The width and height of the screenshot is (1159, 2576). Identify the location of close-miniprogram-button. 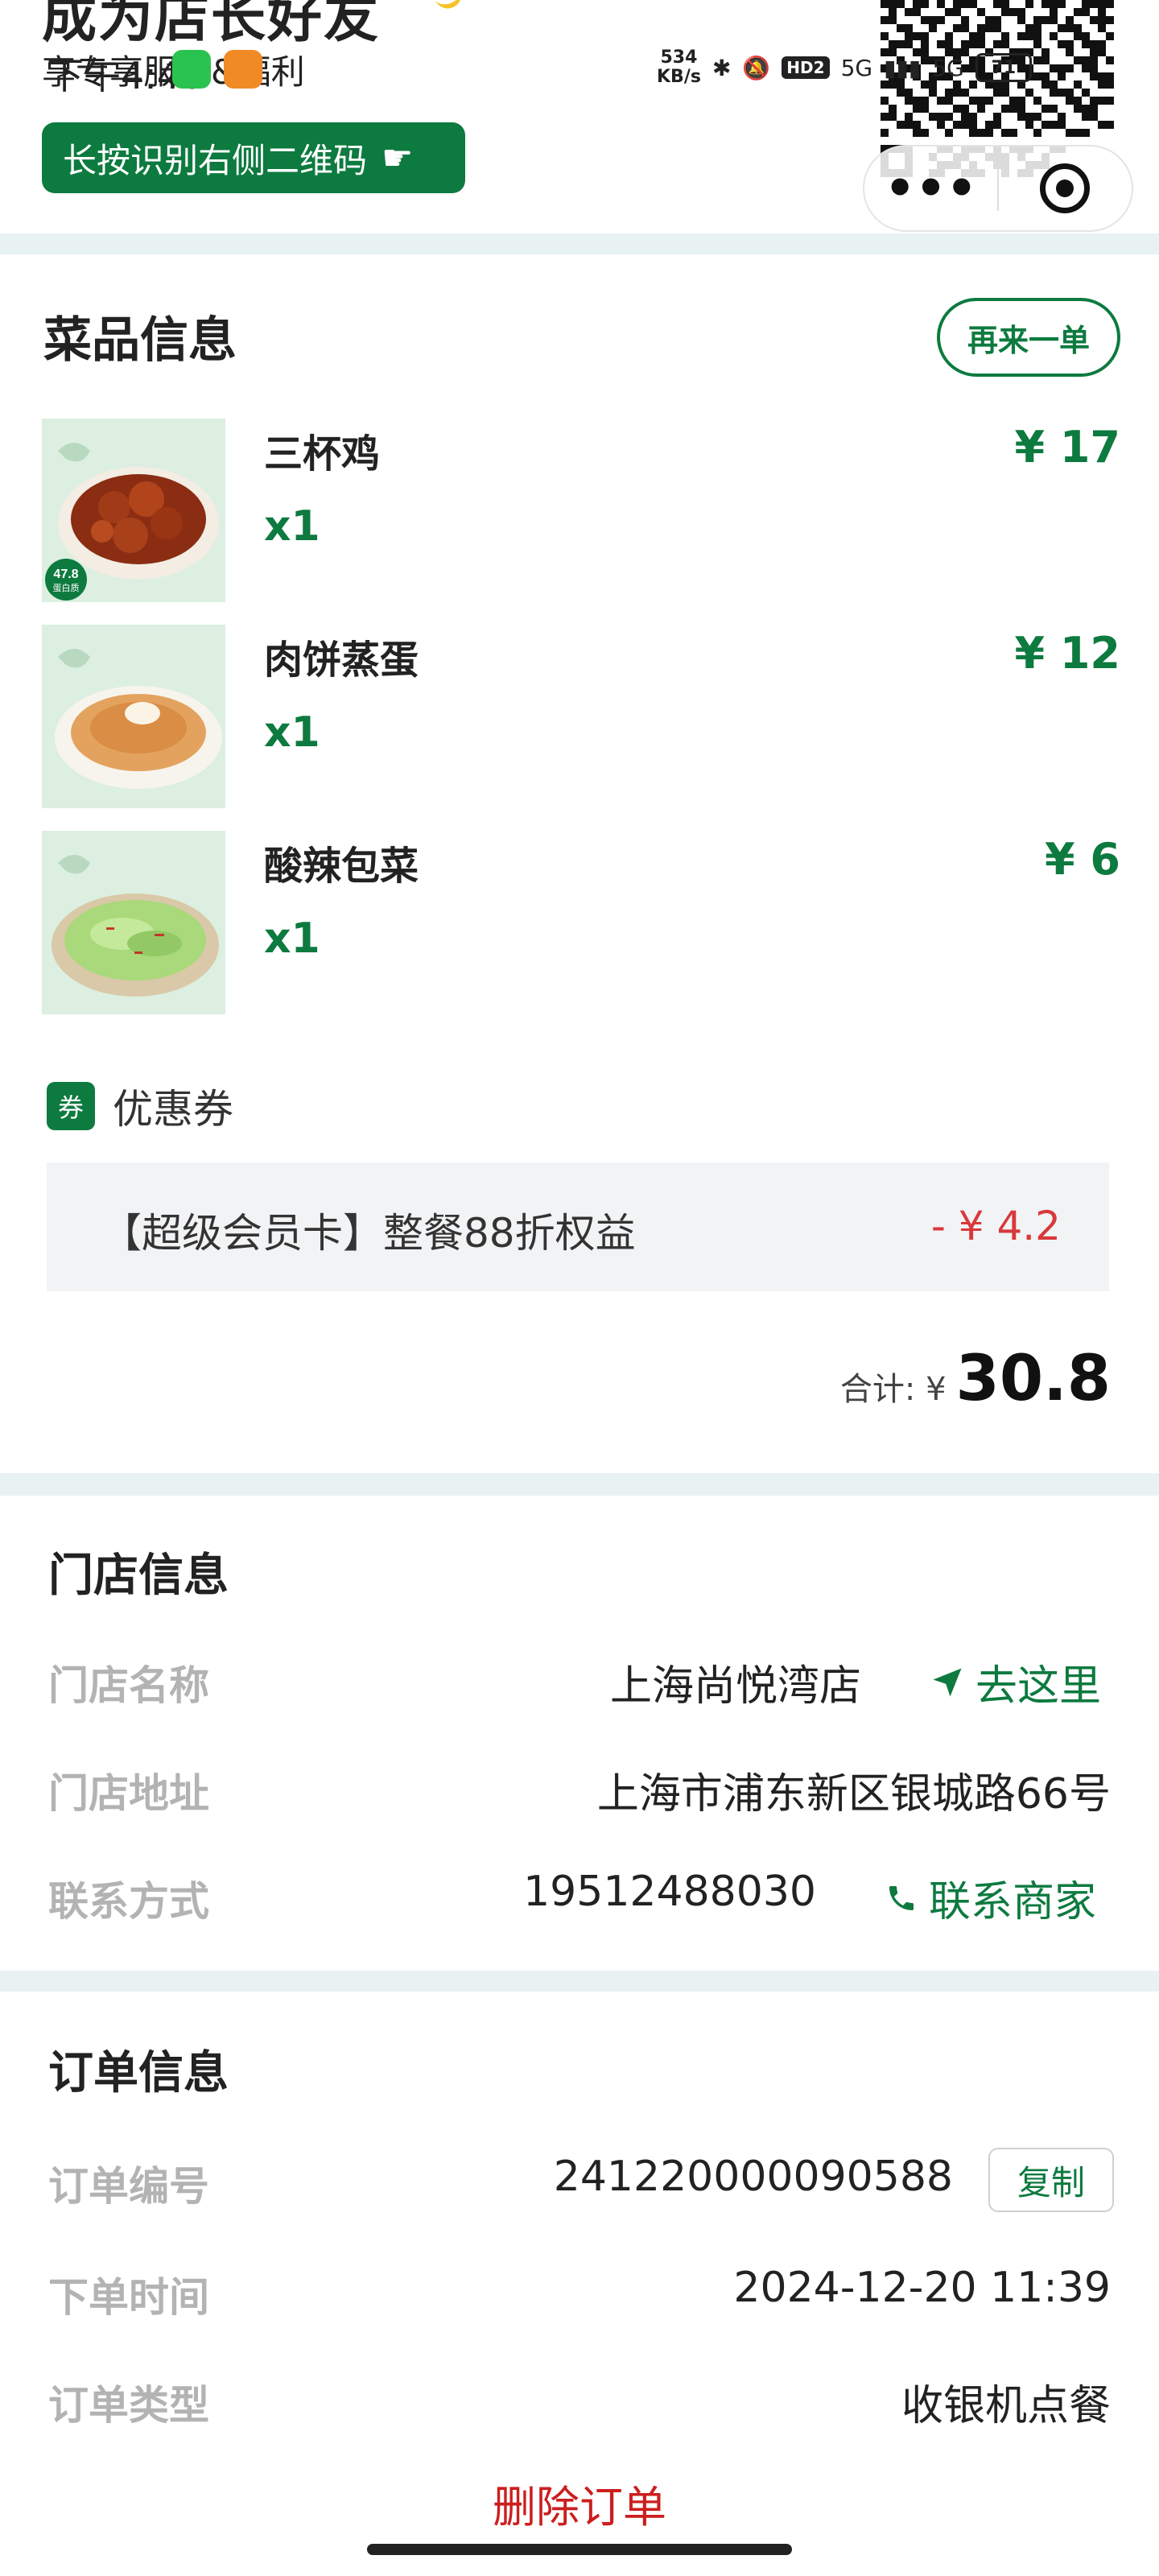
(1065, 188).